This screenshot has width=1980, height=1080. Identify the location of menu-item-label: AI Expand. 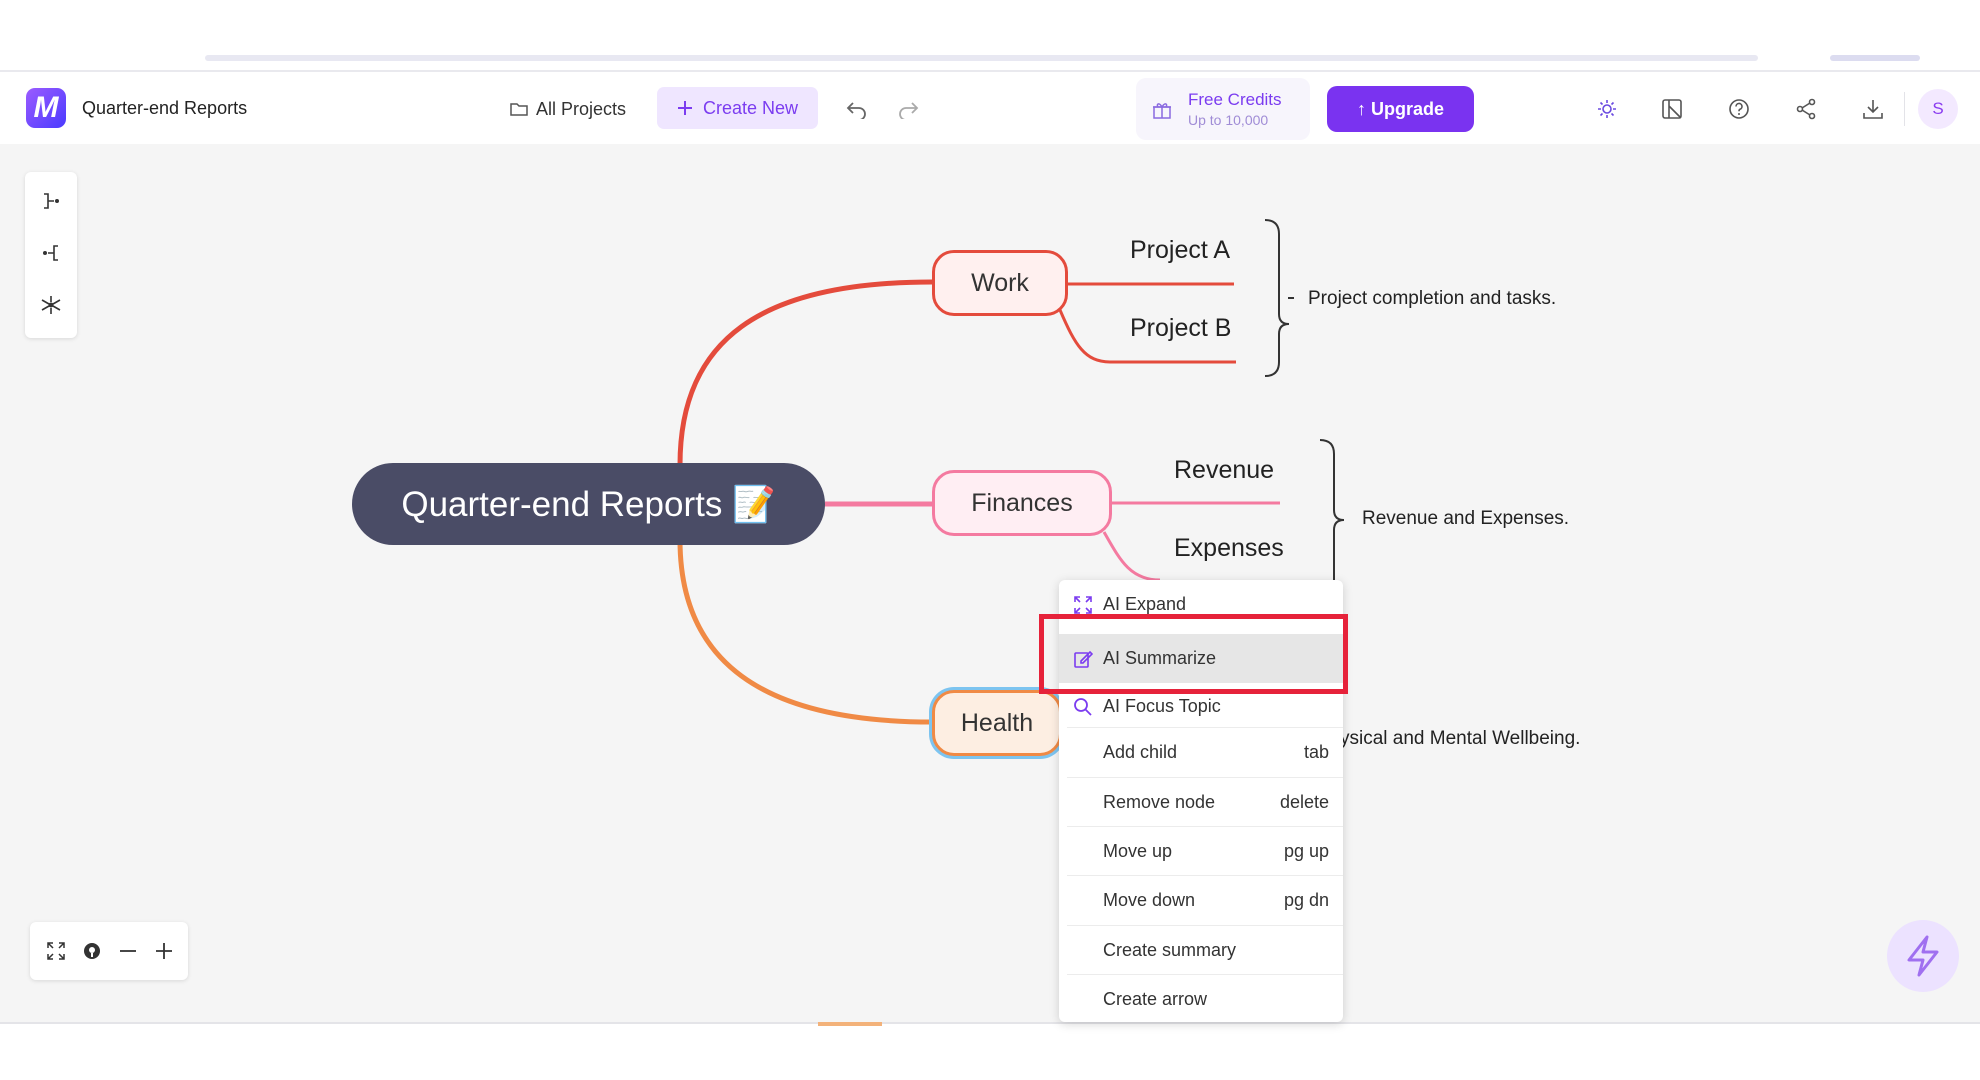
(1145, 604).